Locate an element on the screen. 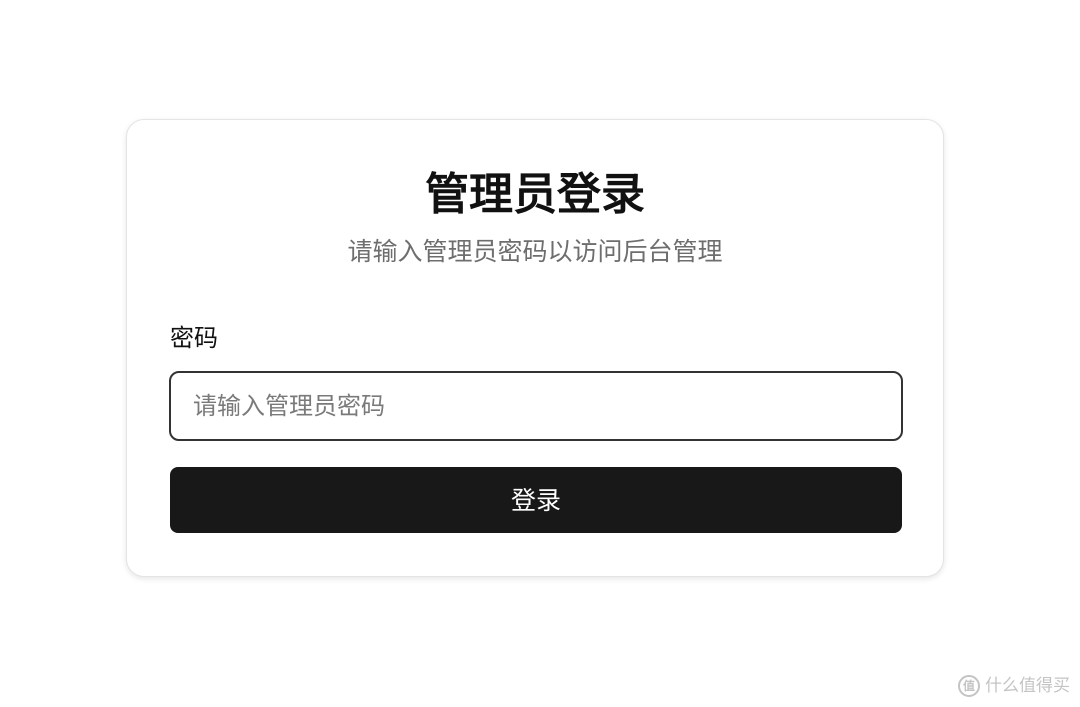 This screenshot has height=707, width=1080. page-title: 管理员登录 is located at coordinates (535, 194).